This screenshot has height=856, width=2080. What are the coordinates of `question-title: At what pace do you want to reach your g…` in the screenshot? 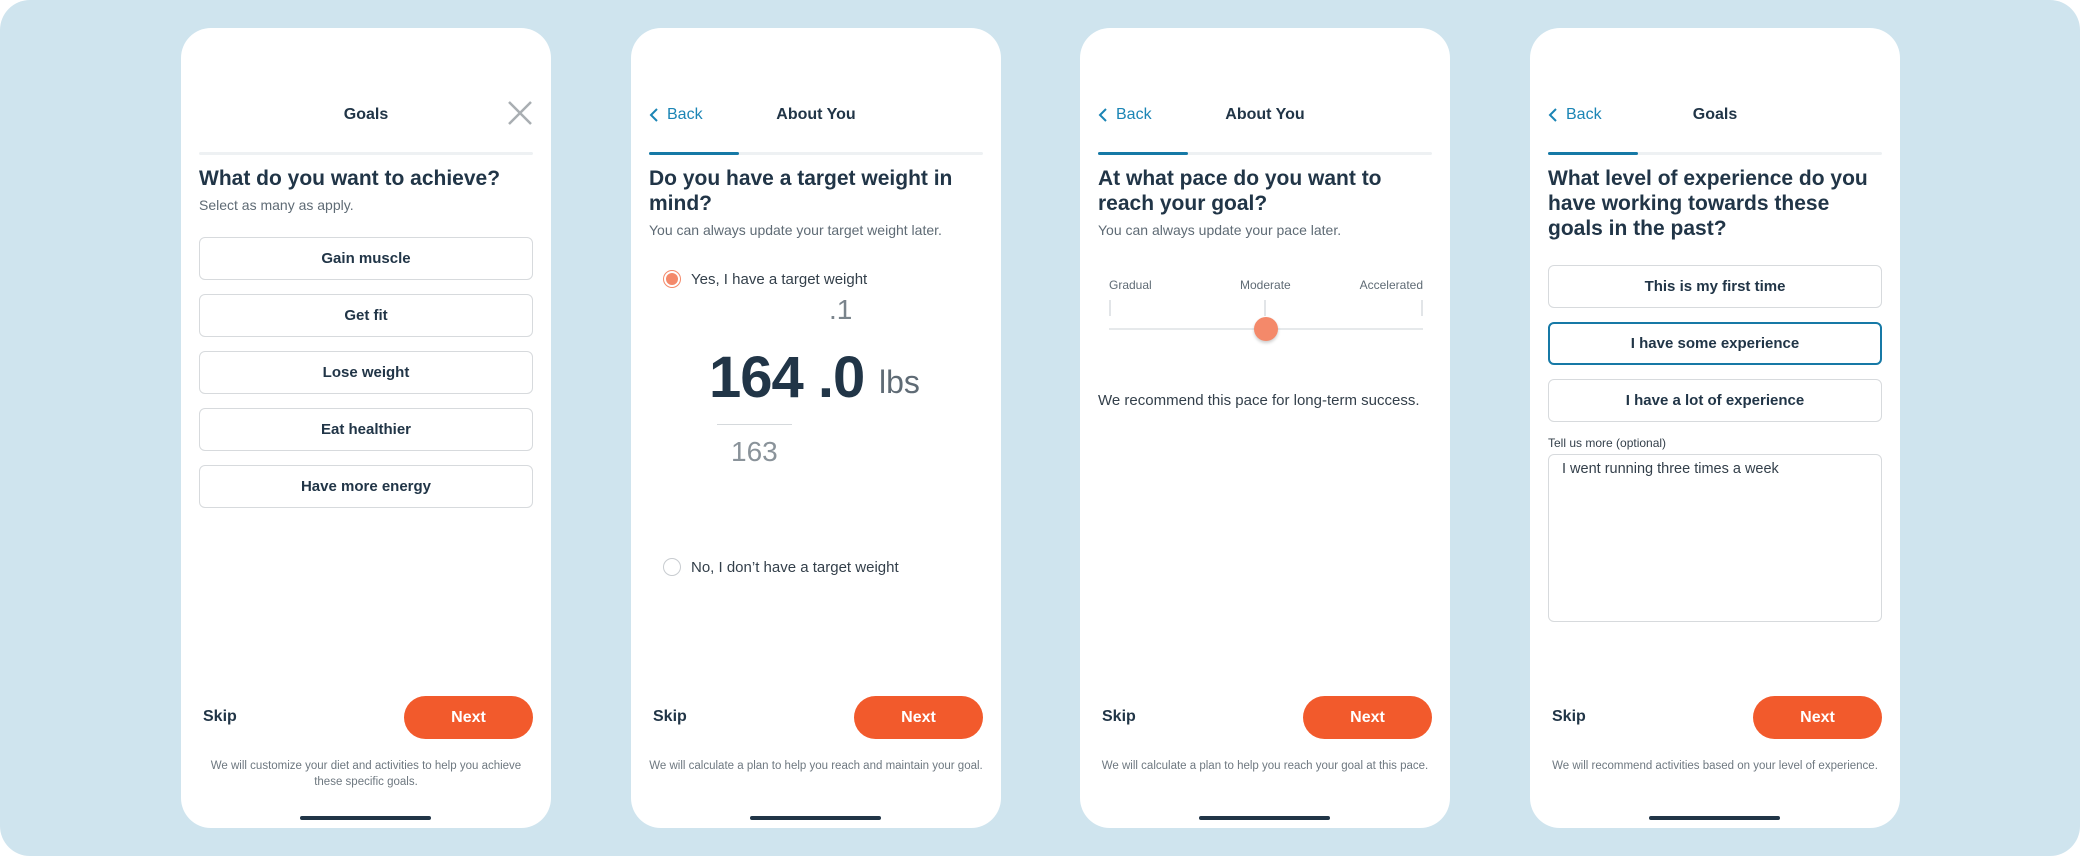 It's located at (1240, 191).